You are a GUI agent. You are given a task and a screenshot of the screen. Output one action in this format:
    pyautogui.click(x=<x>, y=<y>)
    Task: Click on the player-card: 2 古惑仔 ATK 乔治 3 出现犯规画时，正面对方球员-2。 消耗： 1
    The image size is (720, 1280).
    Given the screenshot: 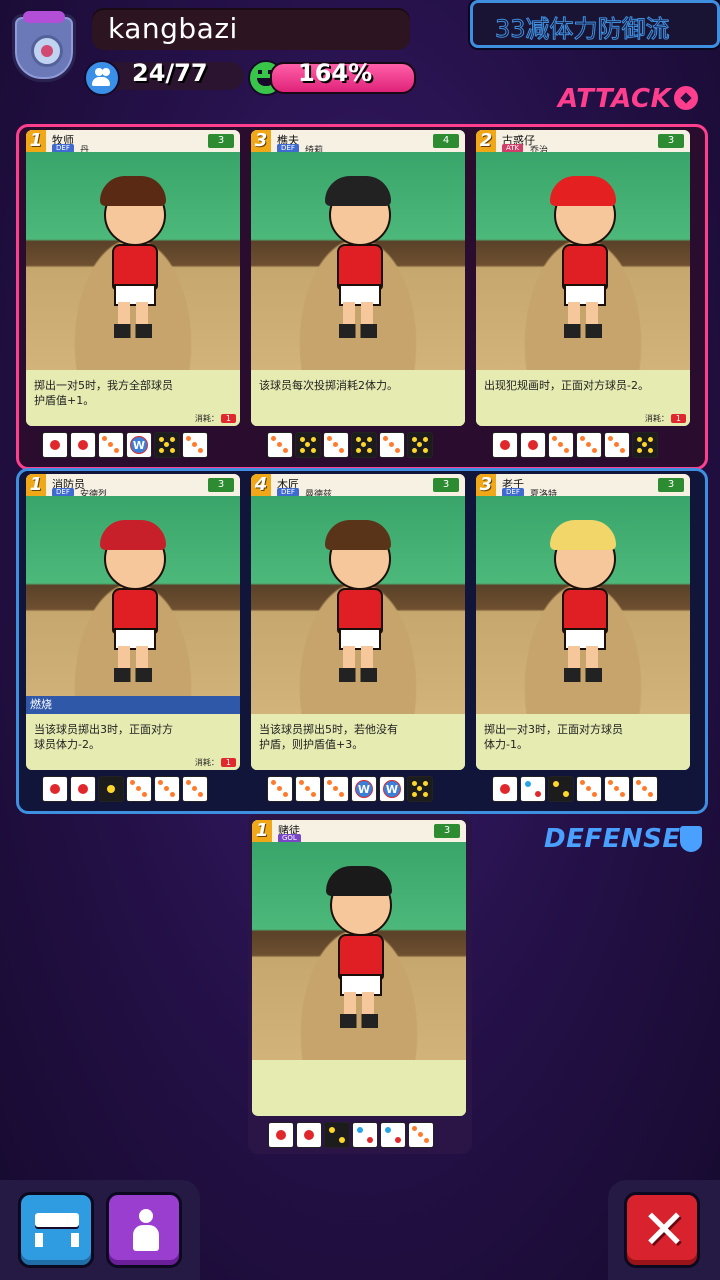 What is the action you would take?
    pyautogui.click(x=580, y=295)
    